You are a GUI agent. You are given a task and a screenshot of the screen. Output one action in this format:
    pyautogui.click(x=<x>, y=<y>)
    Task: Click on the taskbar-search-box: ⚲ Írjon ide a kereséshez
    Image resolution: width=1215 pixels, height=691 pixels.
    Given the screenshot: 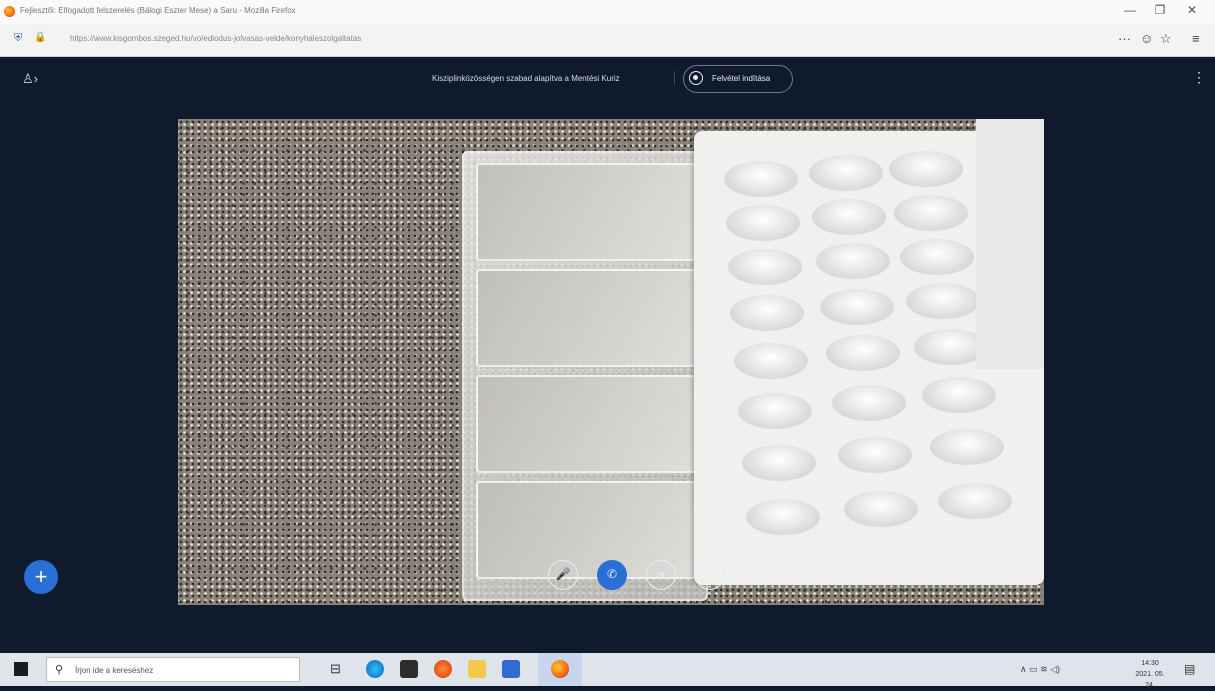 What is the action you would take?
    pyautogui.click(x=173, y=669)
    